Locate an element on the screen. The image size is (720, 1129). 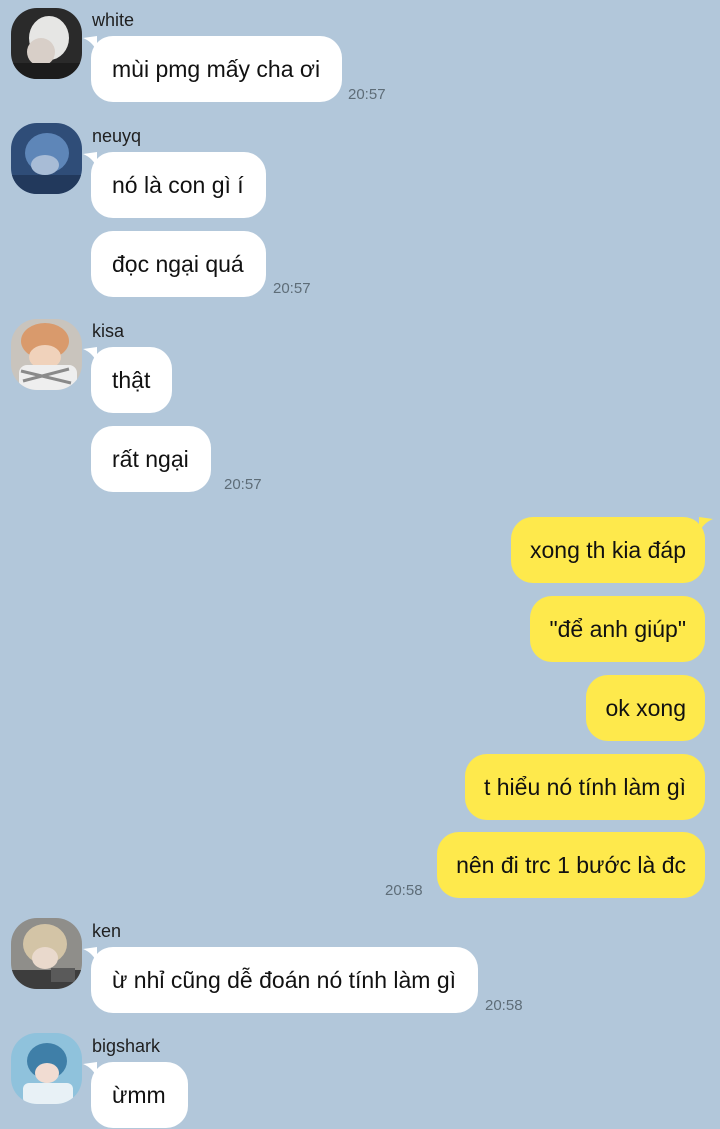
message-bubble: thật is located at coordinates (128, 380).